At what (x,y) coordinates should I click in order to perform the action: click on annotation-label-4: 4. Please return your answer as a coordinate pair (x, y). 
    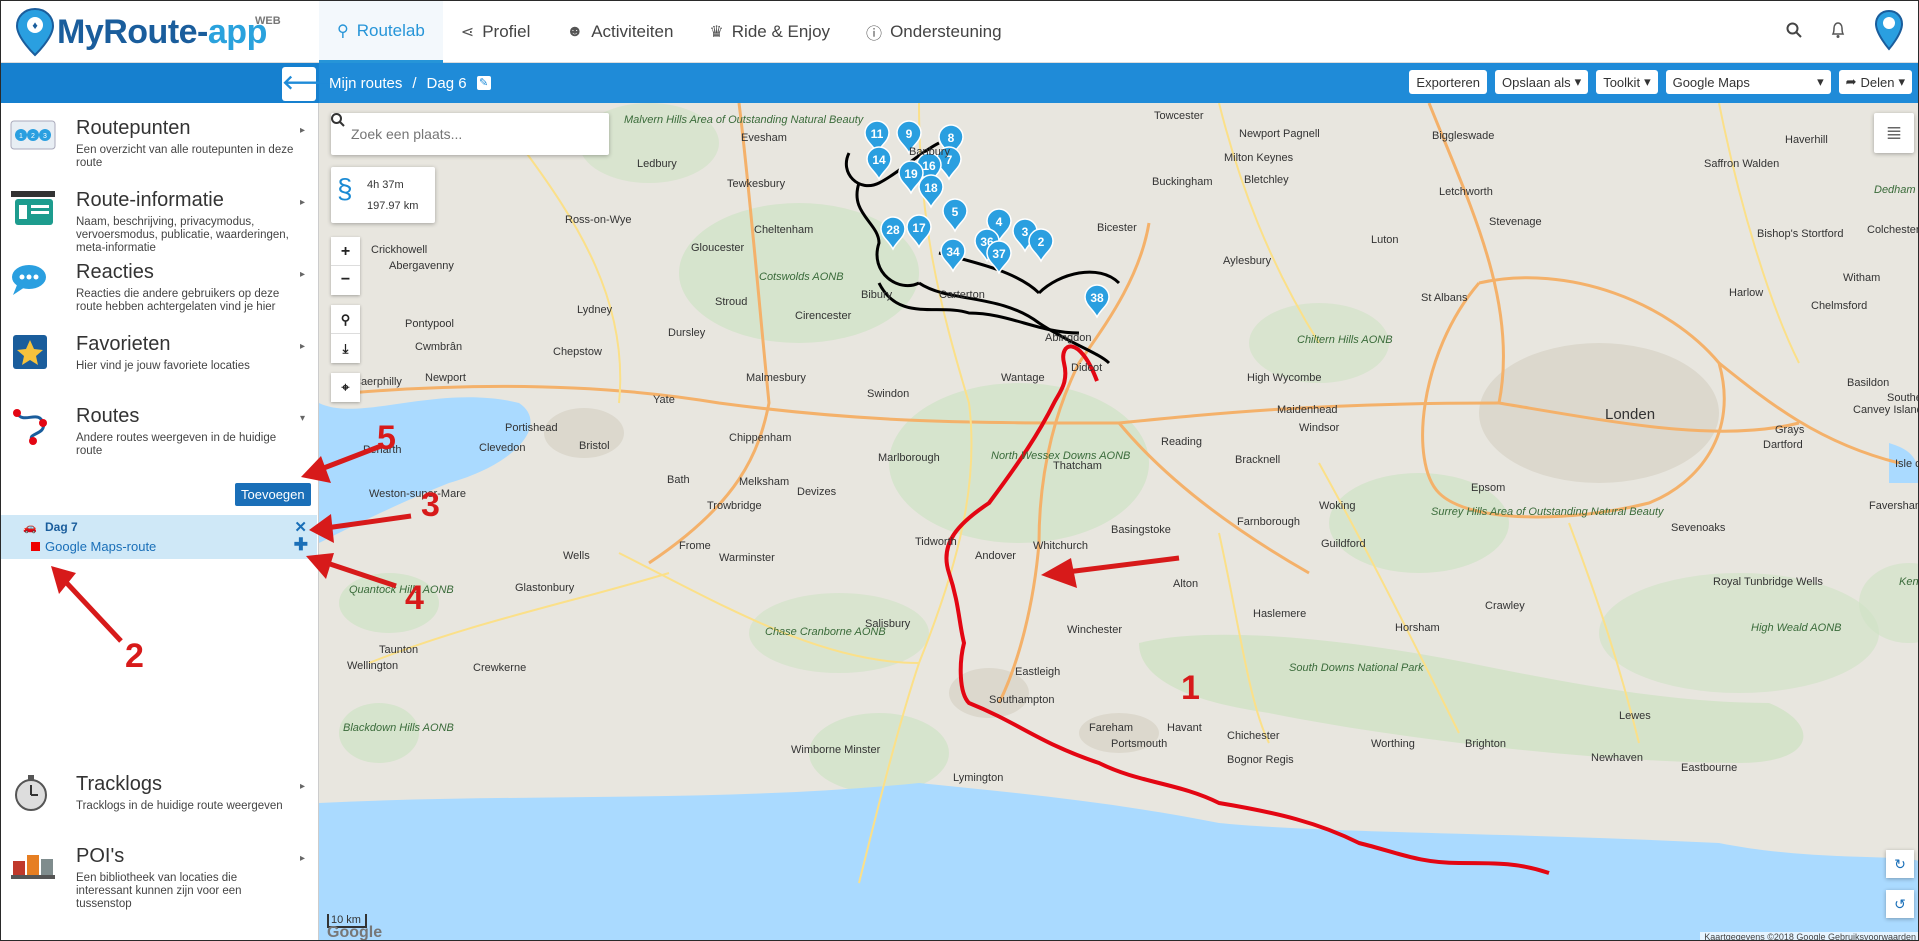
    Looking at the image, I should click on (414, 598).